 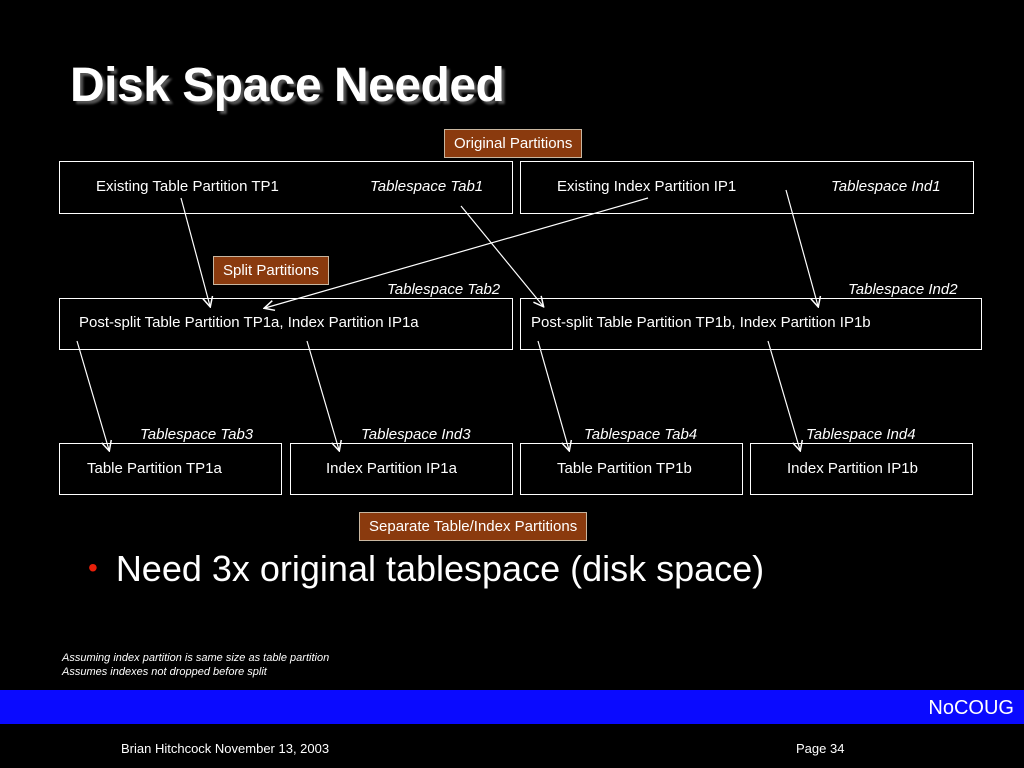 I want to click on arrow-tab1-to-right-split, so click(x=501, y=255).